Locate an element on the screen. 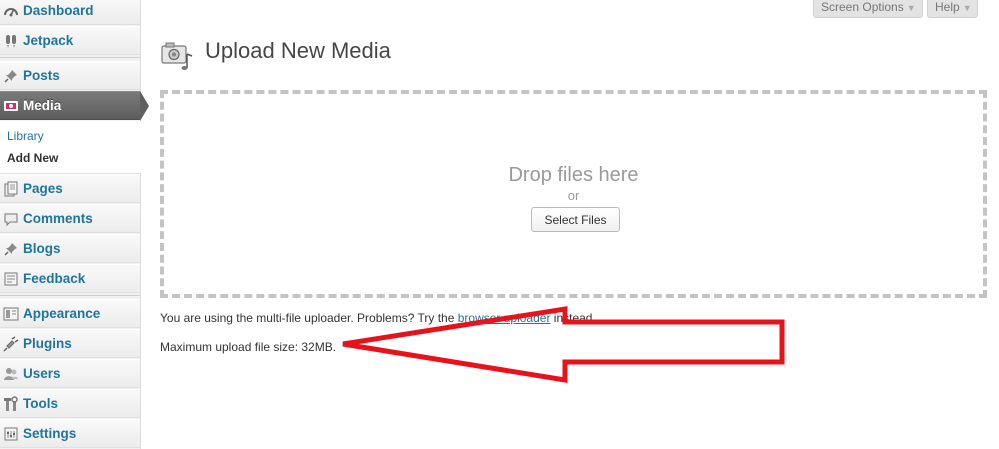  browser-uploader-link: browser uploader is located at coordinates (504, 318).